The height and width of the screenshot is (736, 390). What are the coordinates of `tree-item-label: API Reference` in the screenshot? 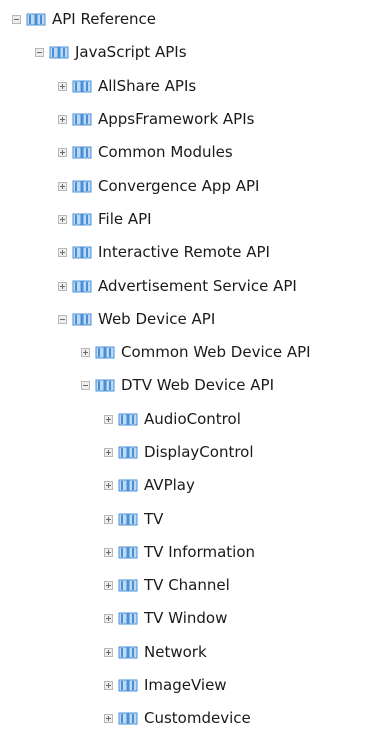 It's located at (104, 19).